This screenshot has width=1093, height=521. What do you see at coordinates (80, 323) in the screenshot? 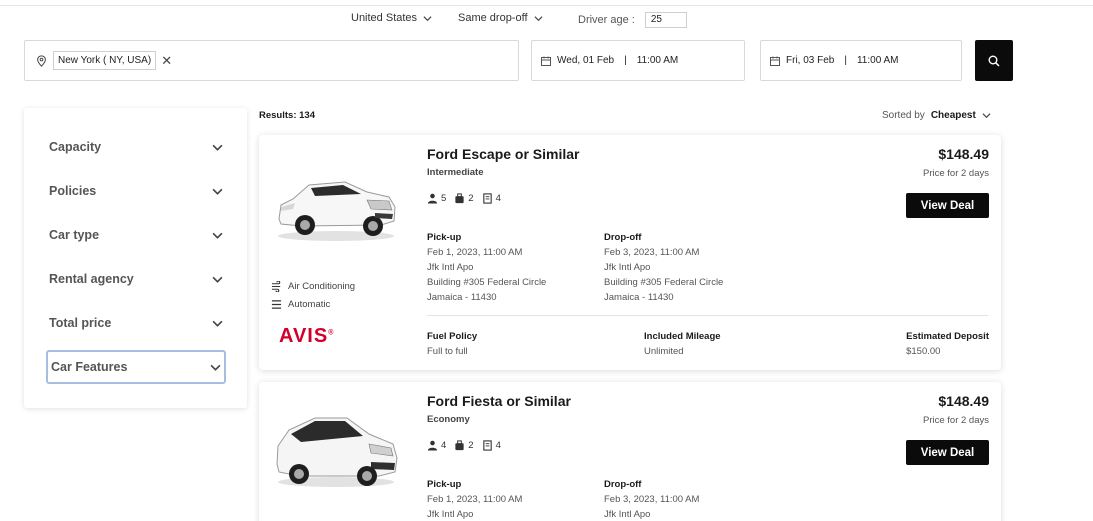
I see `filter-label: Total price` at bounding box center [80, 323].